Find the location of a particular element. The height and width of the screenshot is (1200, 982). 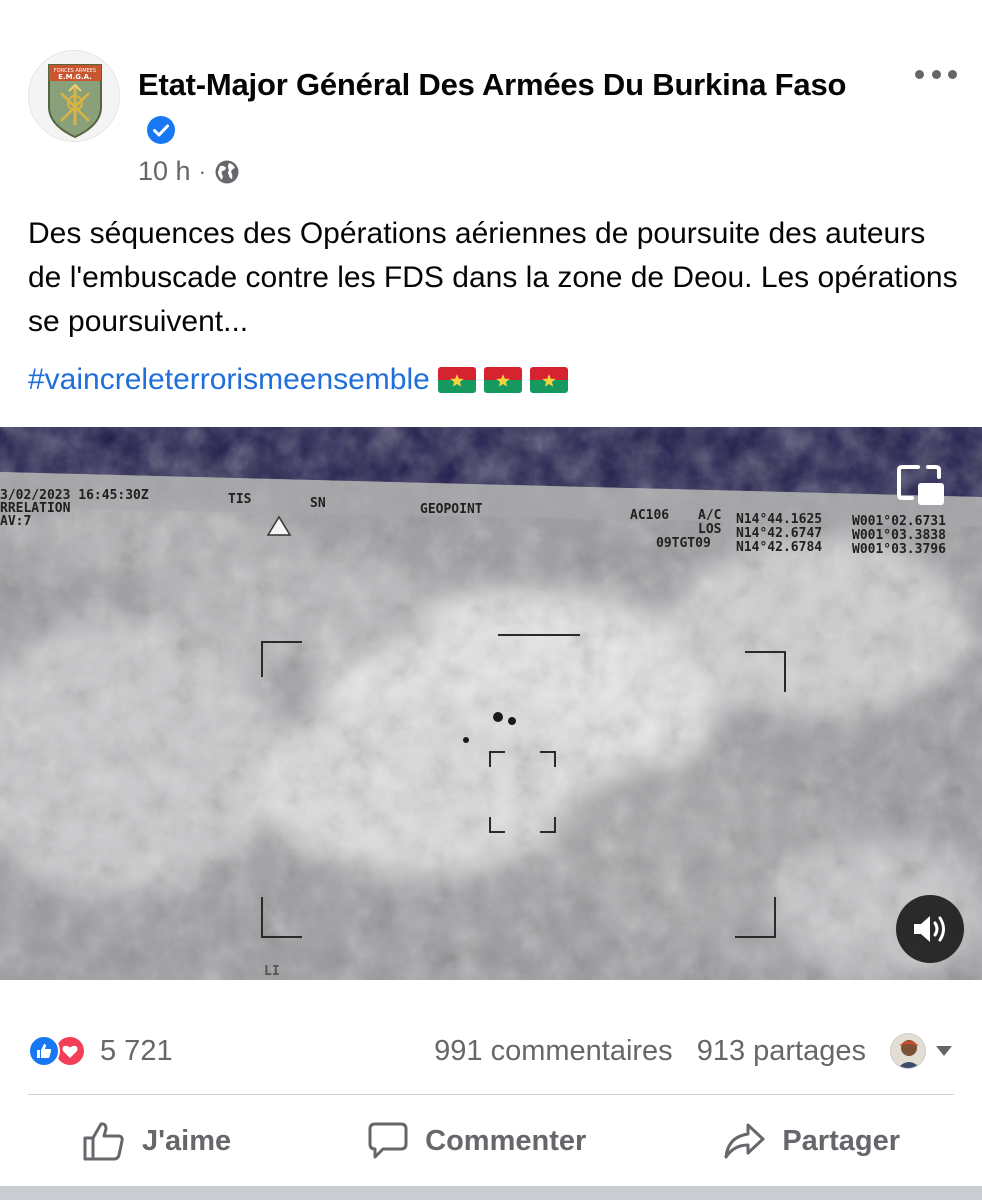

page-avatar: FORCES ARMEES E.M.G.A. is located at coordinates (74, 96).